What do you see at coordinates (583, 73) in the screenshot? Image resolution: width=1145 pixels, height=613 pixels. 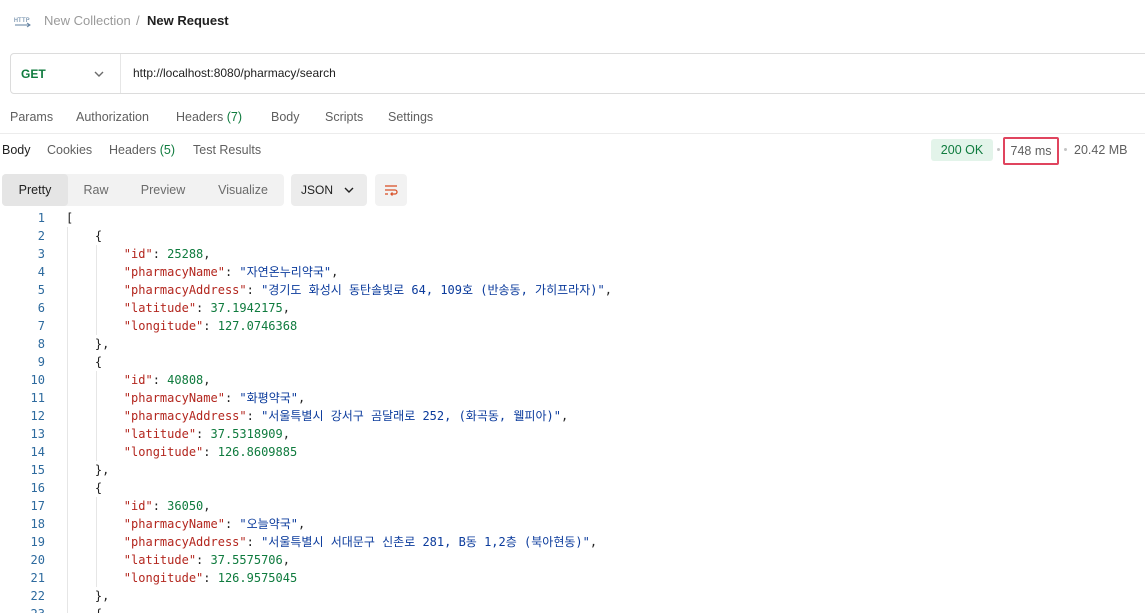 I see `url-input` at bounding box center [583, 73].